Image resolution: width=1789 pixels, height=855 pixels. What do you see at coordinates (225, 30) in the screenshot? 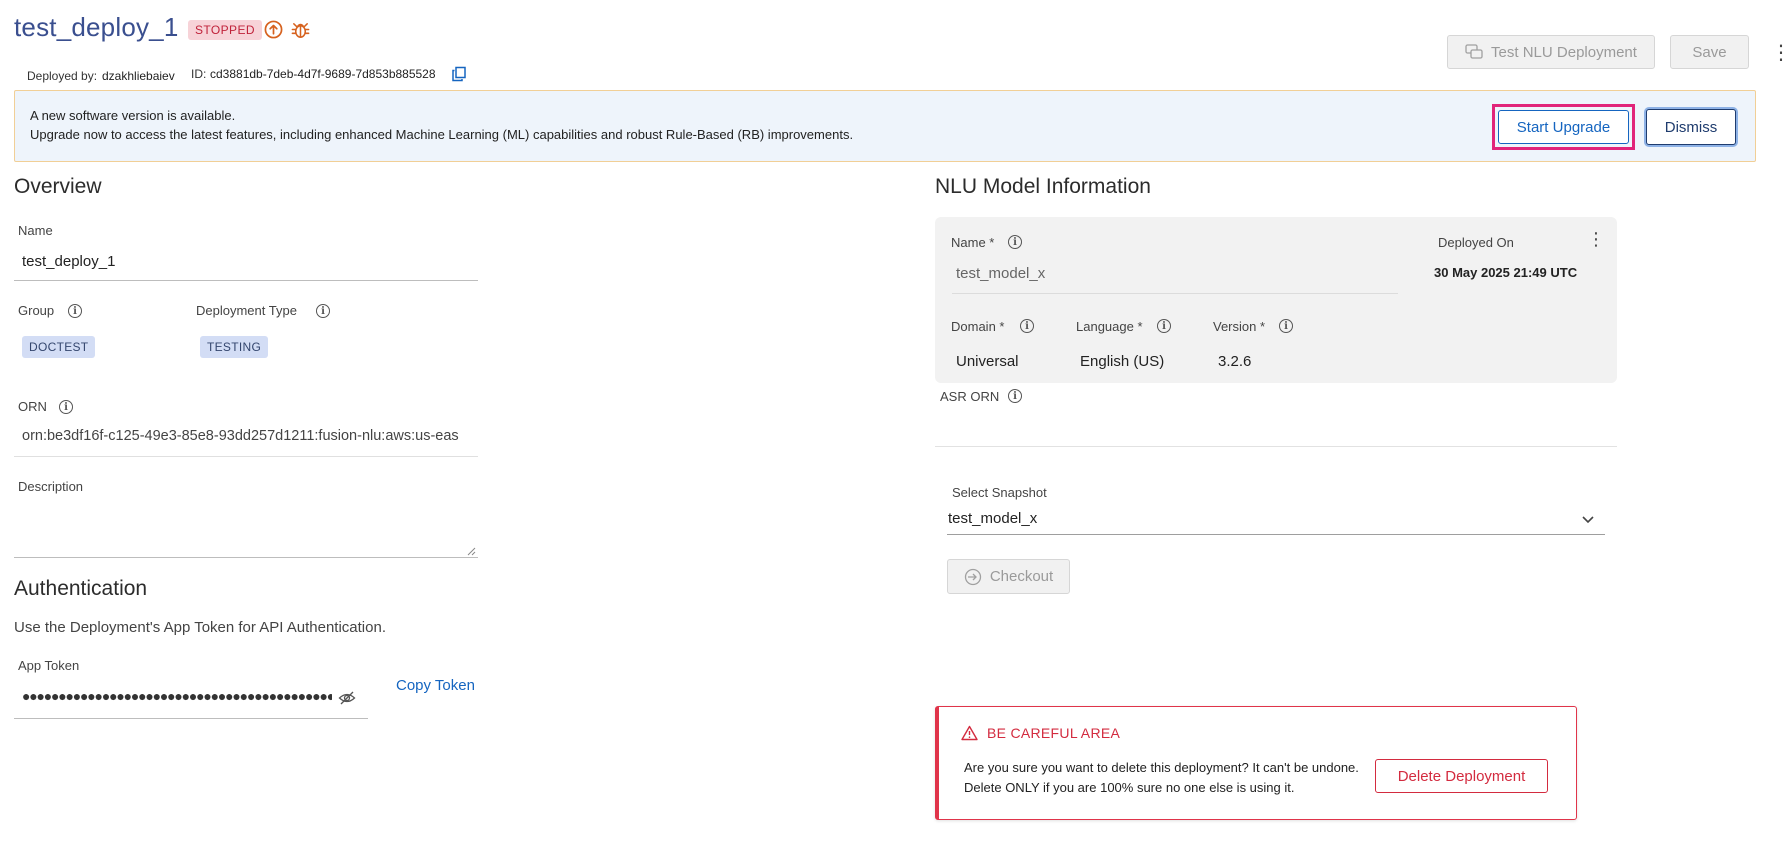
I see `status-badge: STOPPED` at bounding box center [225, 30].